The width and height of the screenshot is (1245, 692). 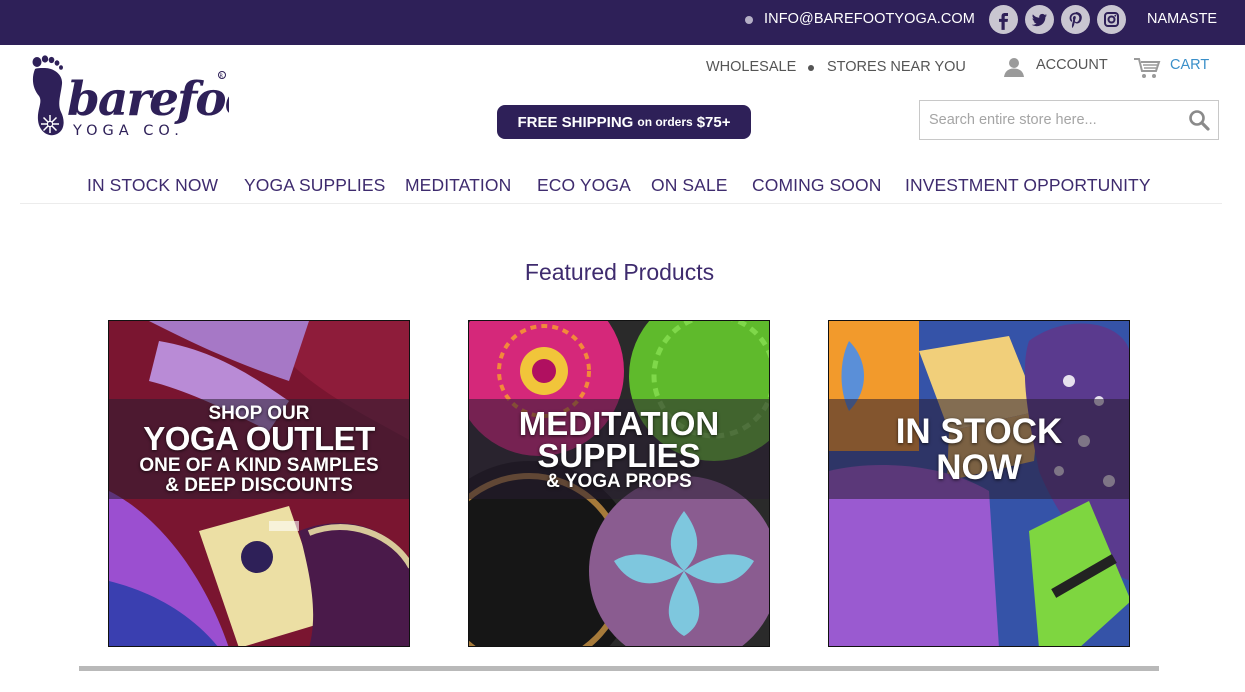 I want to click on twitter-icon, so click(x=1039, y=19).